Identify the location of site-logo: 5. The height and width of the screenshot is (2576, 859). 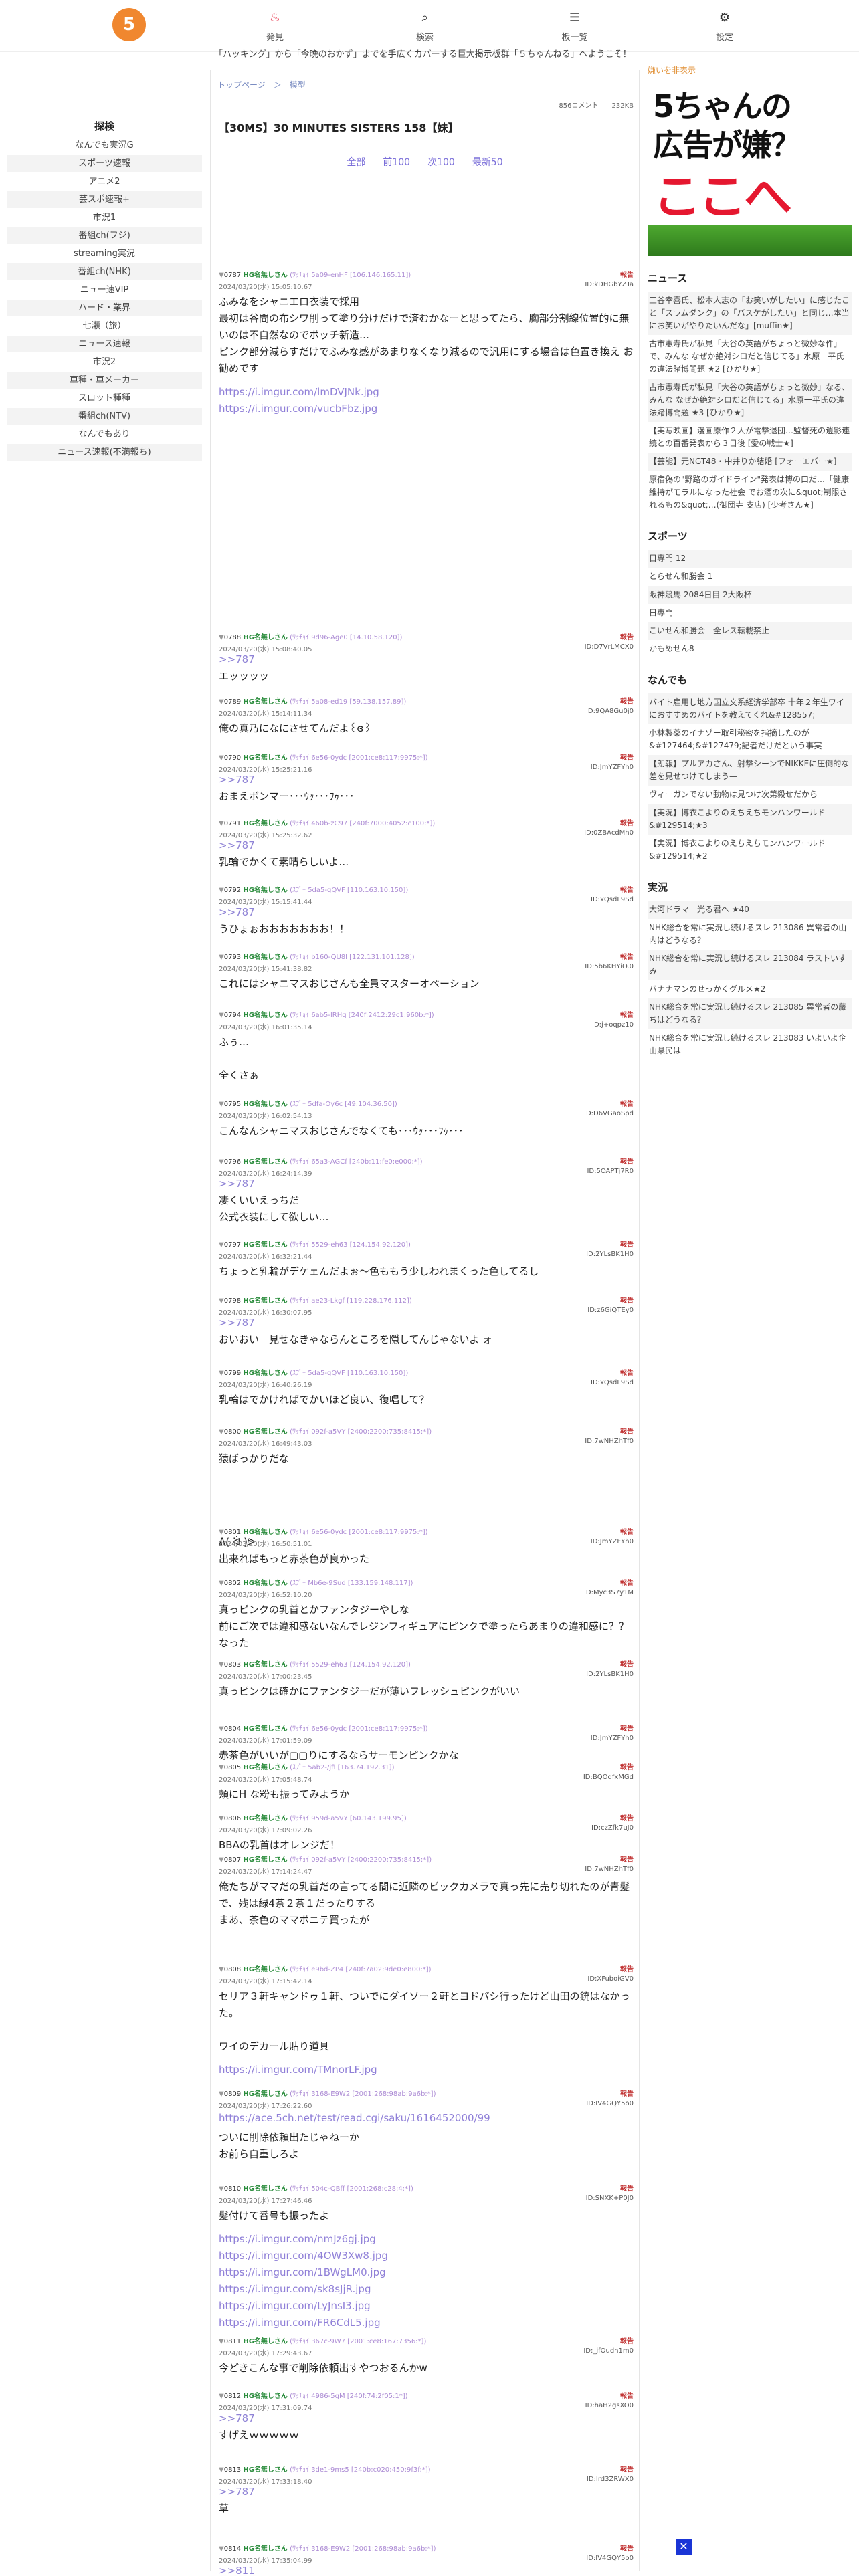
(129, 24).